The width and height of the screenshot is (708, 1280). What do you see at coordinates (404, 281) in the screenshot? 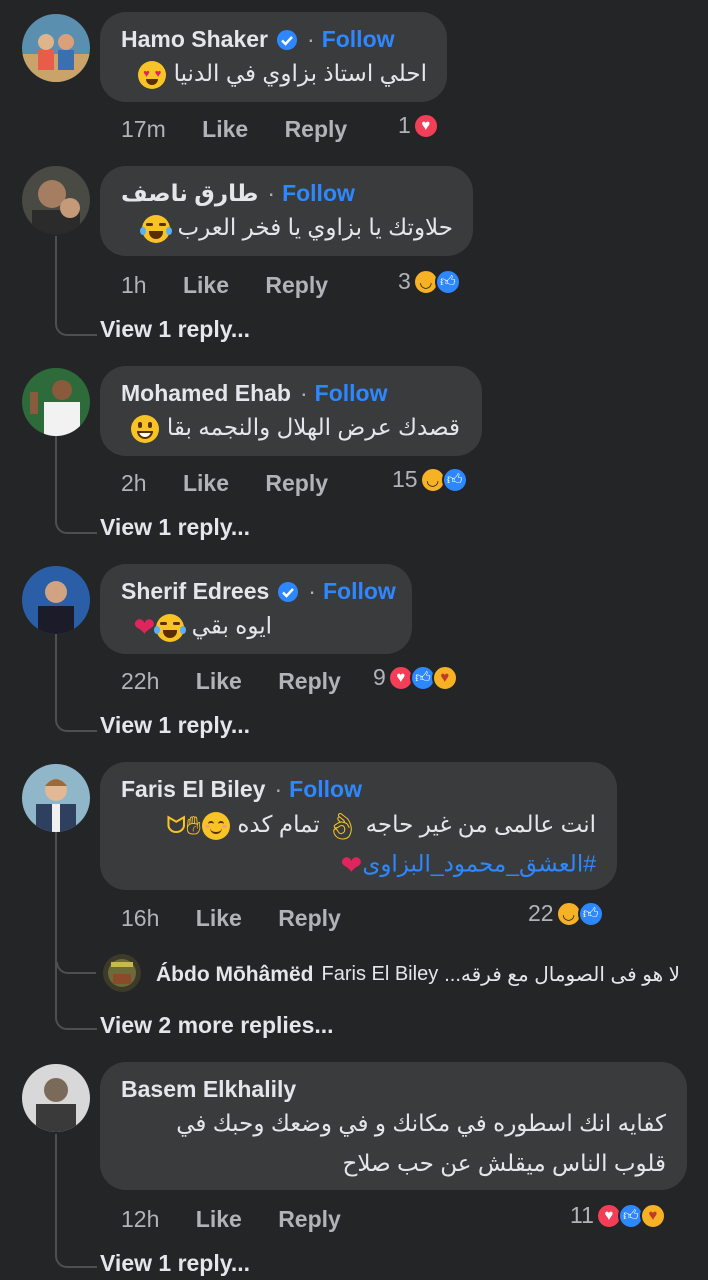
I see `reaction-count: 3` at bounding box center [404, 281].